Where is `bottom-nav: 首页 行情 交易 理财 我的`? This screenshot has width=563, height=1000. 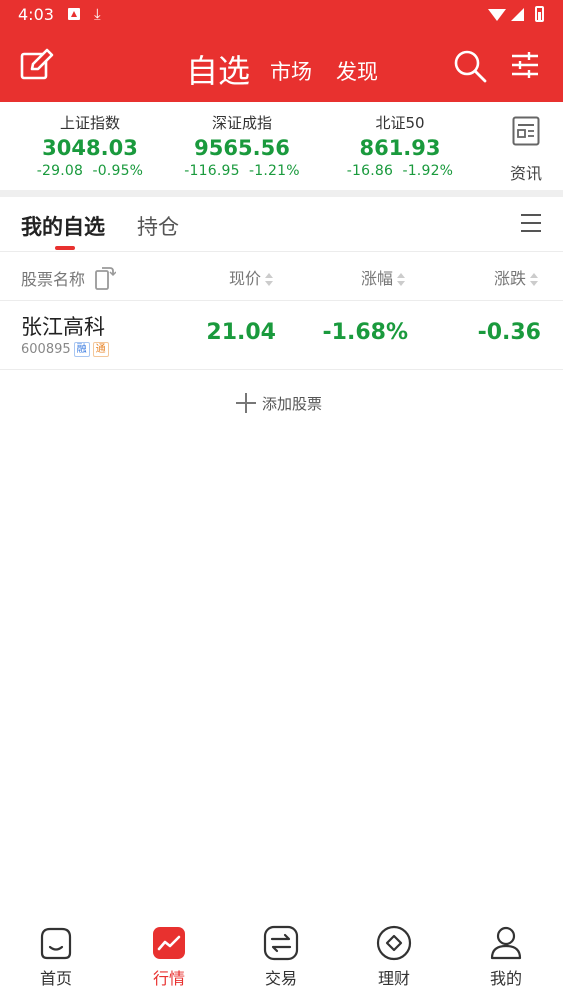 bottom-nav: 首页 行情 交易 理财 我的 is located at coordinates (281, 957).